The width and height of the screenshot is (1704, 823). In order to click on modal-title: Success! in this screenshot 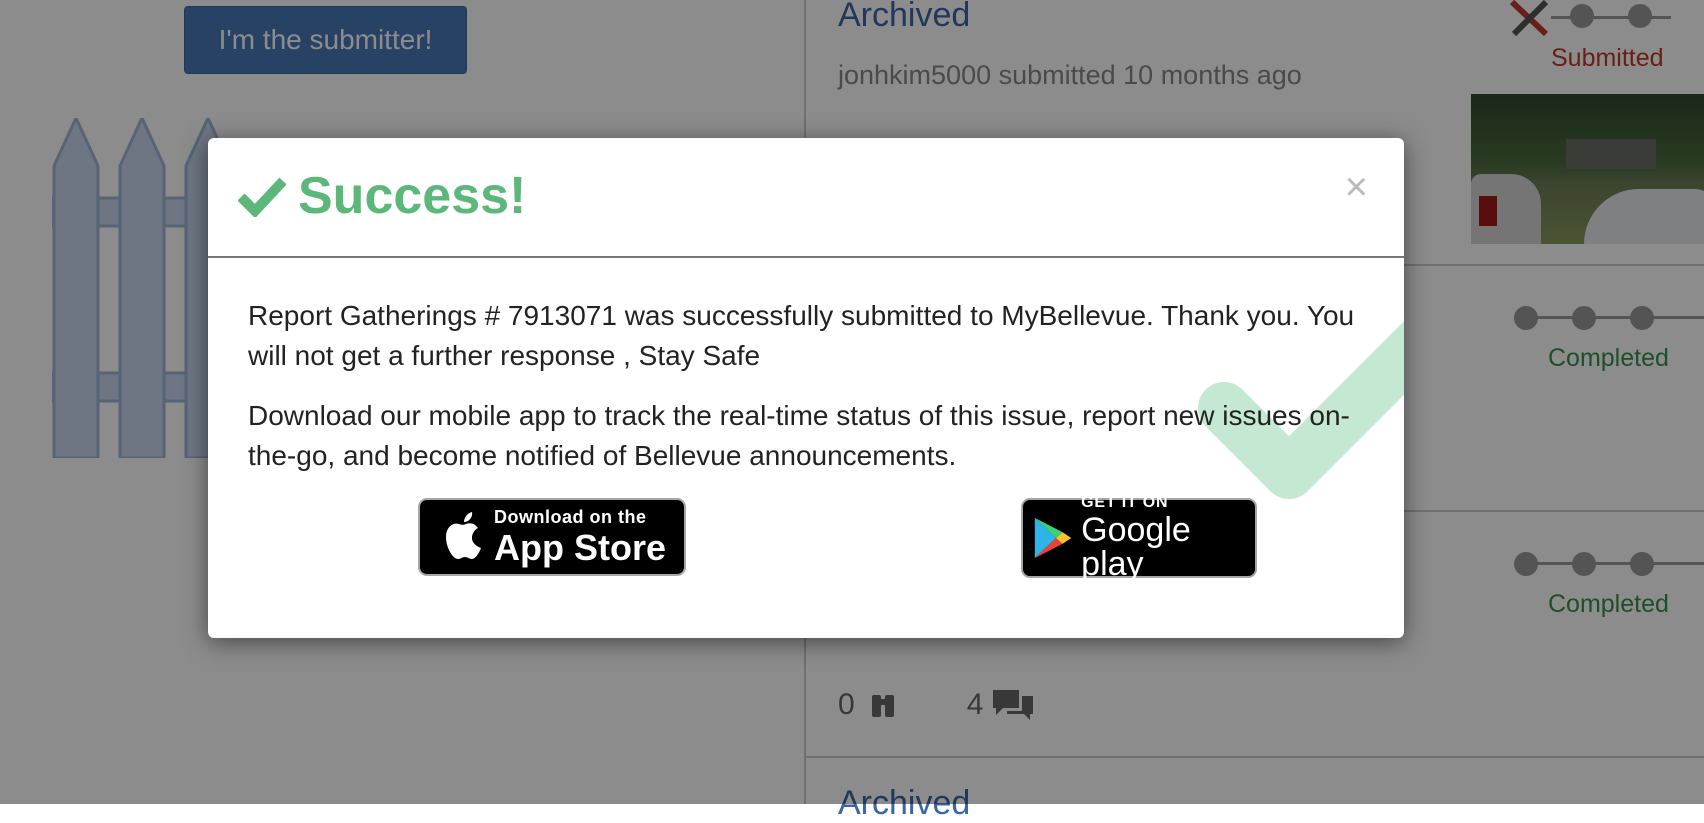, I will do `click(382, 196)`.